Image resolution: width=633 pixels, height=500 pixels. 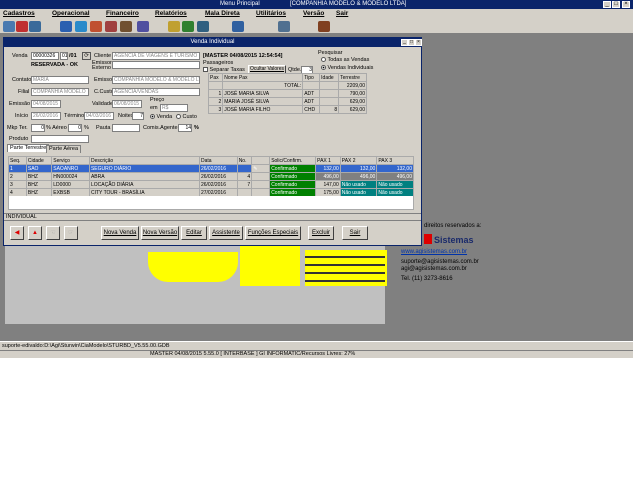 What do you see at coordinates (126, 128) in the screenshot?
I see `pauta-field` at bounding box center [126, 128].